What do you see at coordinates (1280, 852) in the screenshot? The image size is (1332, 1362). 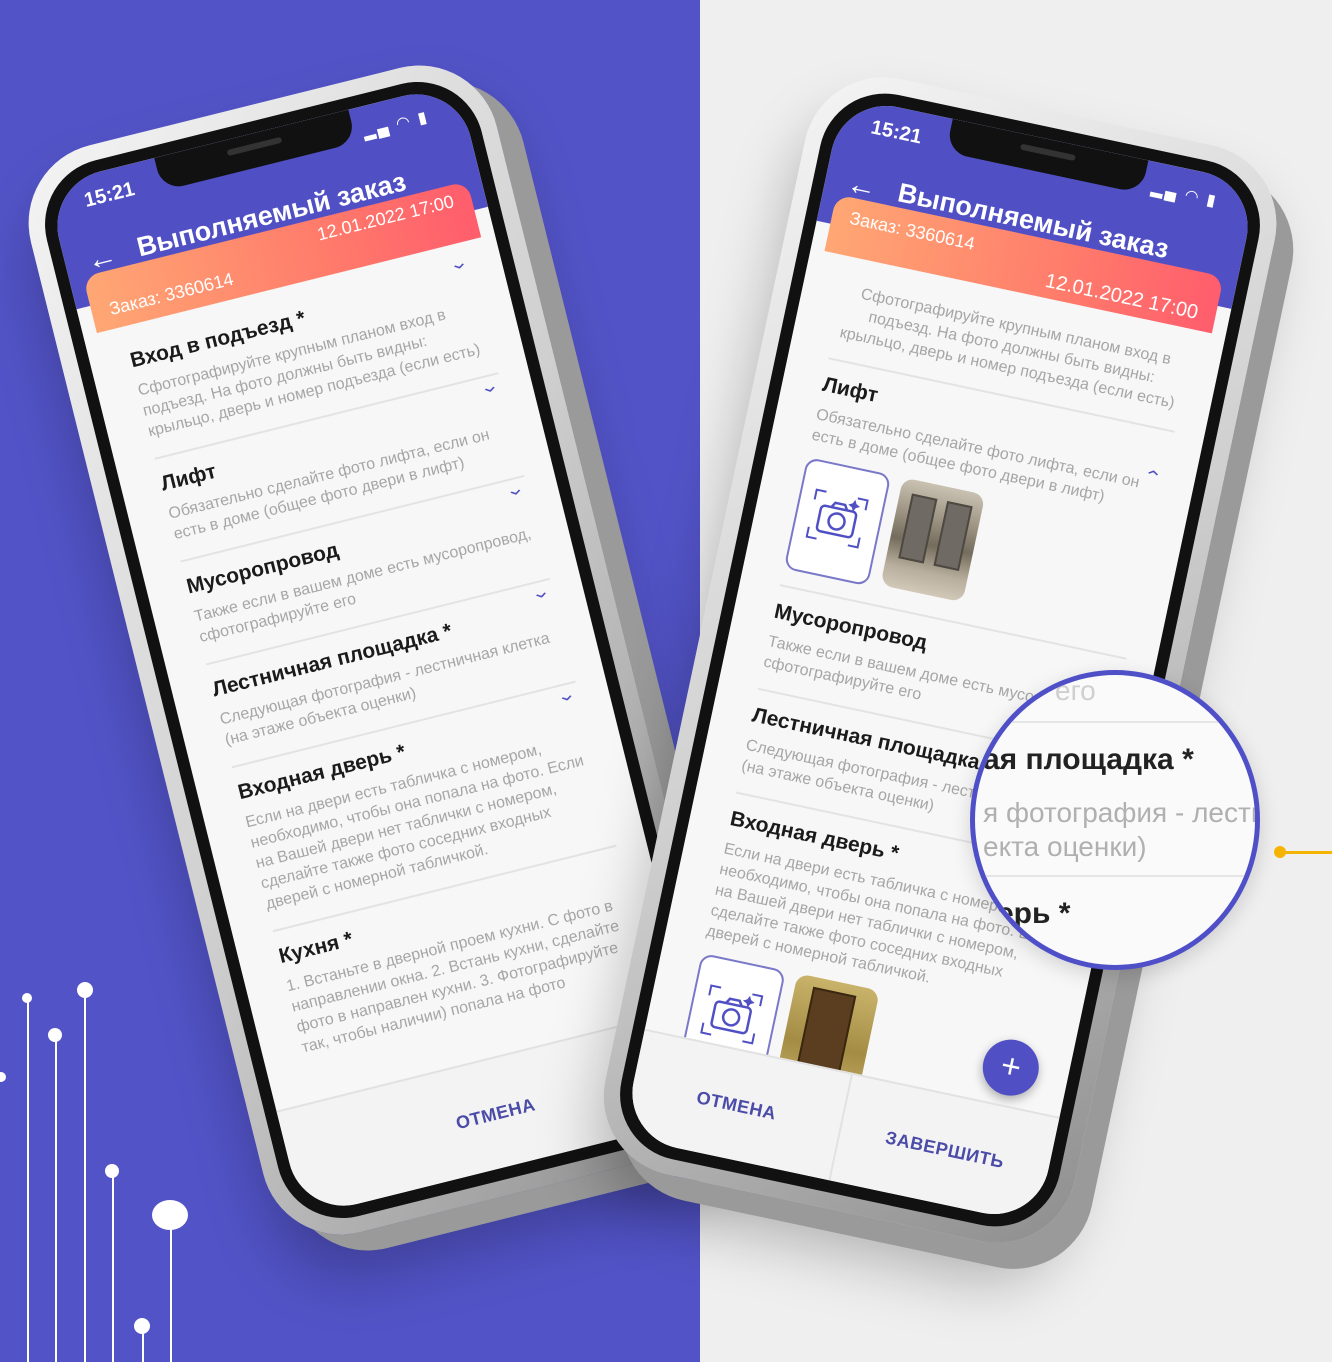 I see `callout-pointer-dot` at bounding box center [1280, 852].